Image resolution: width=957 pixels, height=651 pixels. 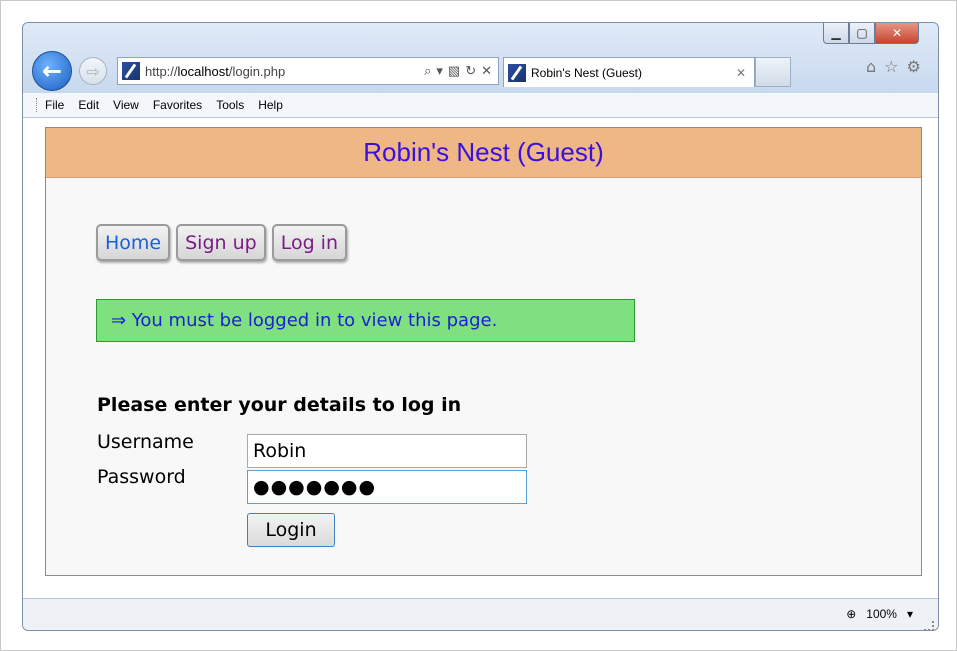 What do you see at coordinates (914, 66) in the screenshot?
I see `settings-gear-icon: ⚙` at bounding box center [914, 66].